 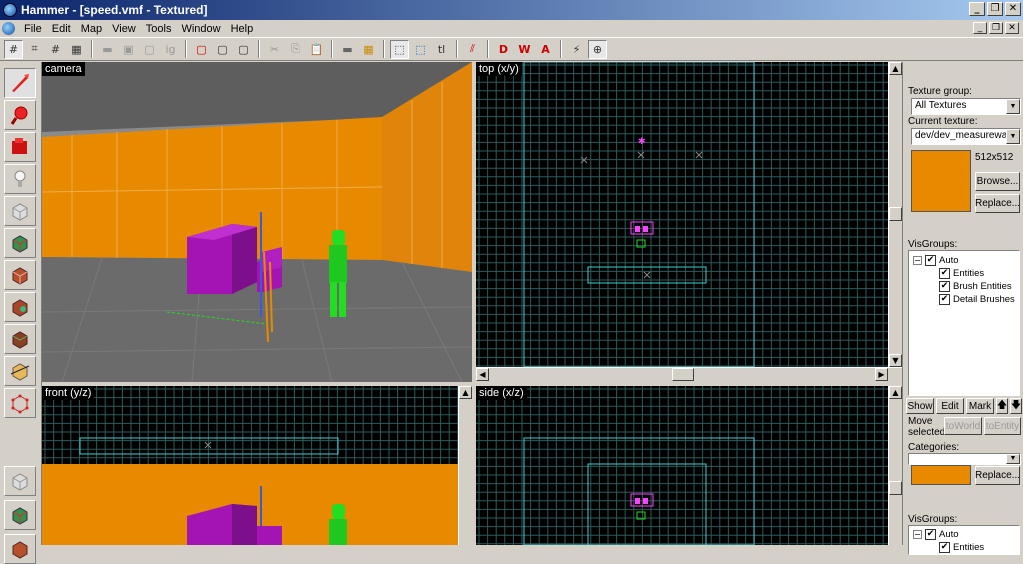 What do you see at coordinates (20, 179) in the screenshot?
I see `entity-tool` at bounding box center [20, 179].